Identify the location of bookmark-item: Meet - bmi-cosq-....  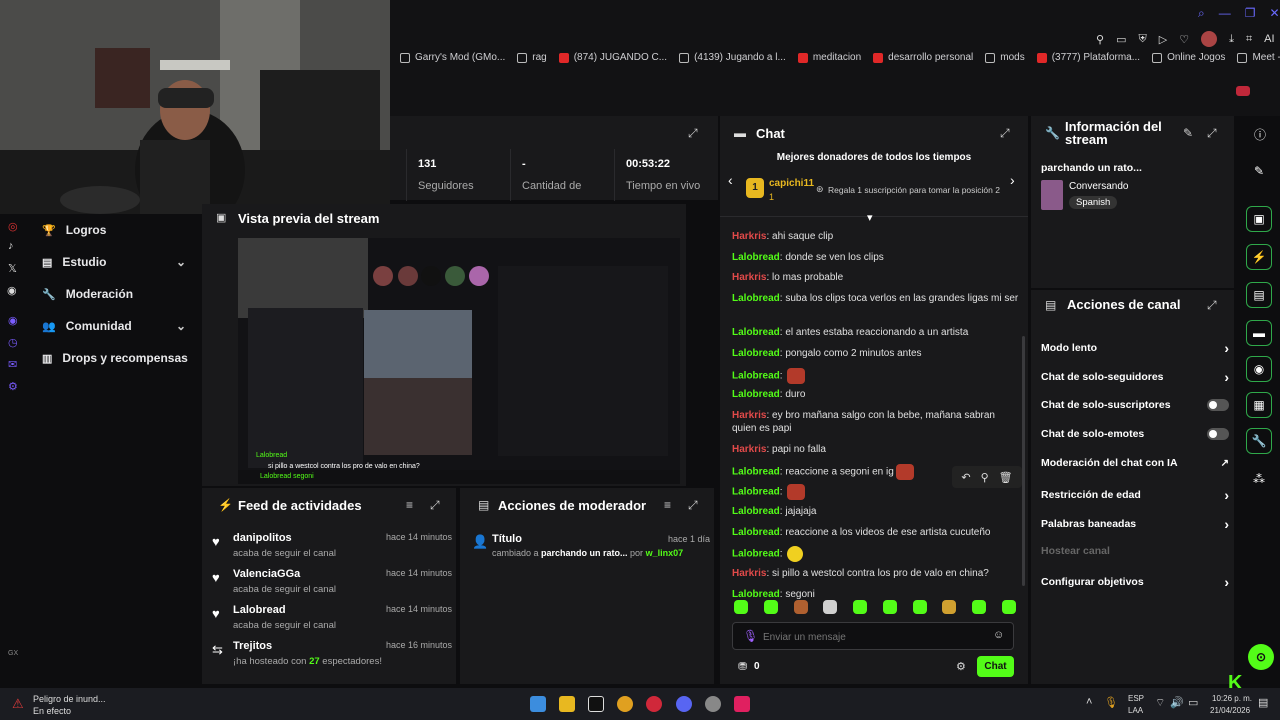
(1258, 57).